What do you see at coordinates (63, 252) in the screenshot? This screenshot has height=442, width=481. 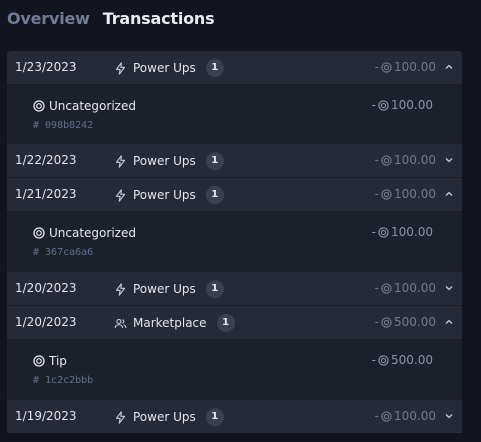 I see `transaction-hash: # 367ca6a6` at bounding box center [63, 252].